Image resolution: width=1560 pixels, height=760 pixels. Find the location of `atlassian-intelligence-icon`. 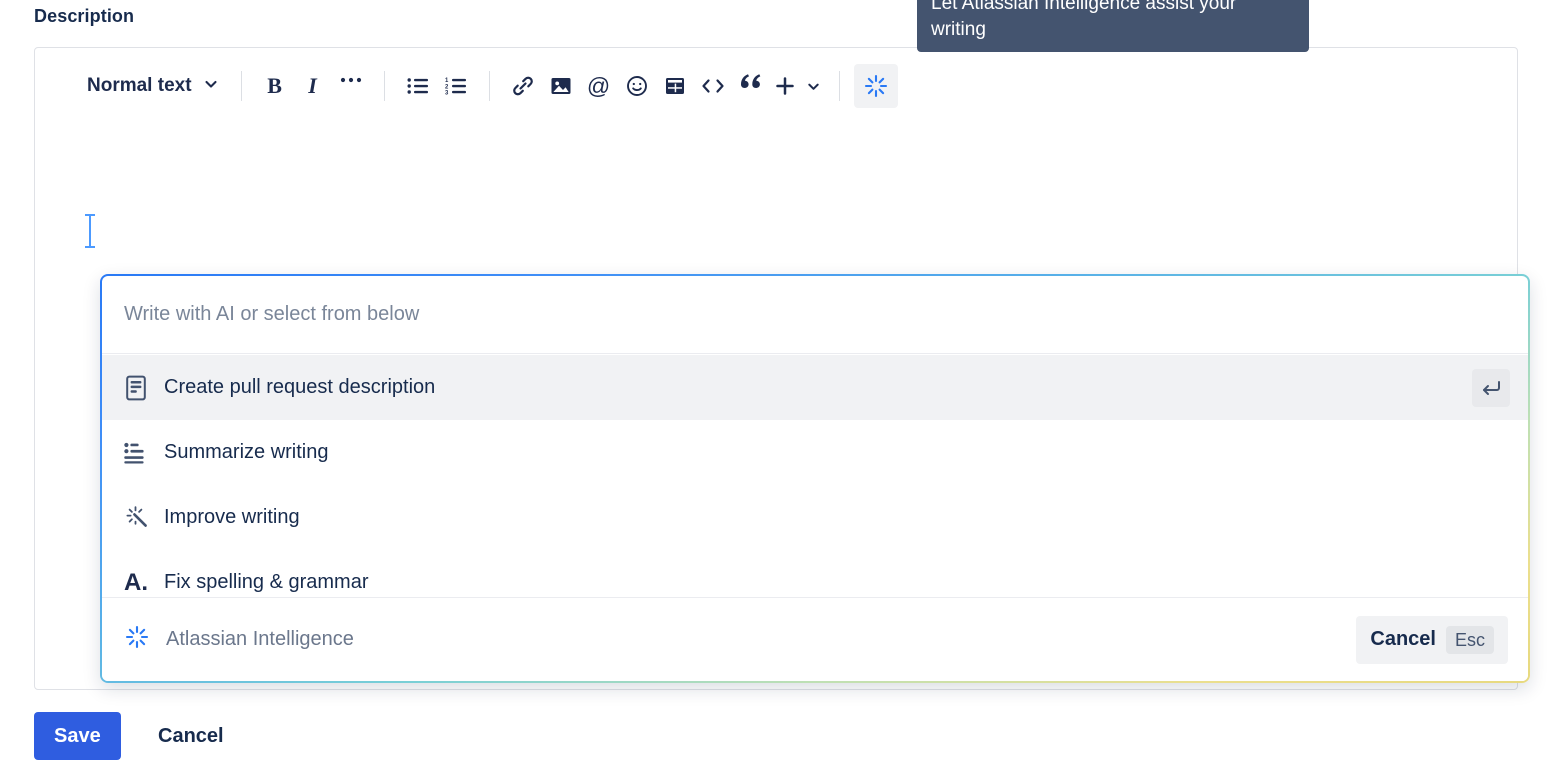

atlassian-intelligence-icon is located at coordinates (137, 639).